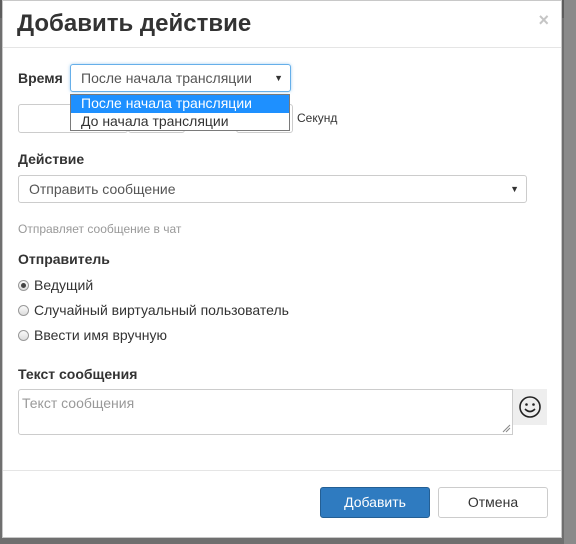 The width and height of the screenshot is (576, 544). What do you see at coordinates (78, 403) in the screenshot?
I see `message-placeholder: Текст сообщения` at bounding box center [78, 403].